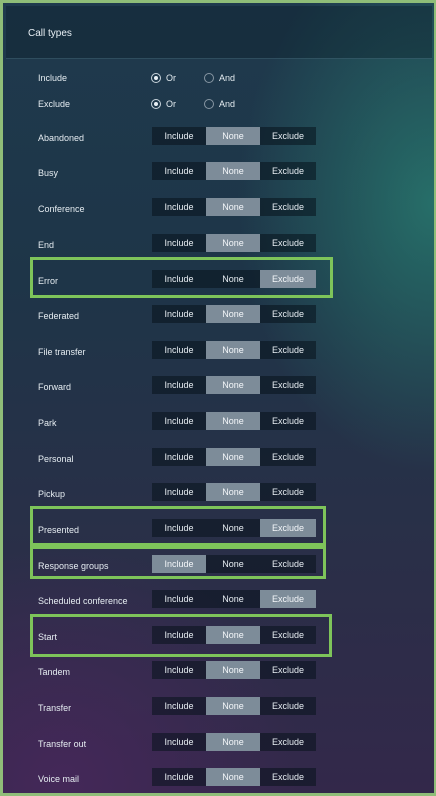 The image size is (436, 796). What do you see at coordinates (48, 281) in the screenshot?
I see `row-label: Error` at bounding box center [48, 281].